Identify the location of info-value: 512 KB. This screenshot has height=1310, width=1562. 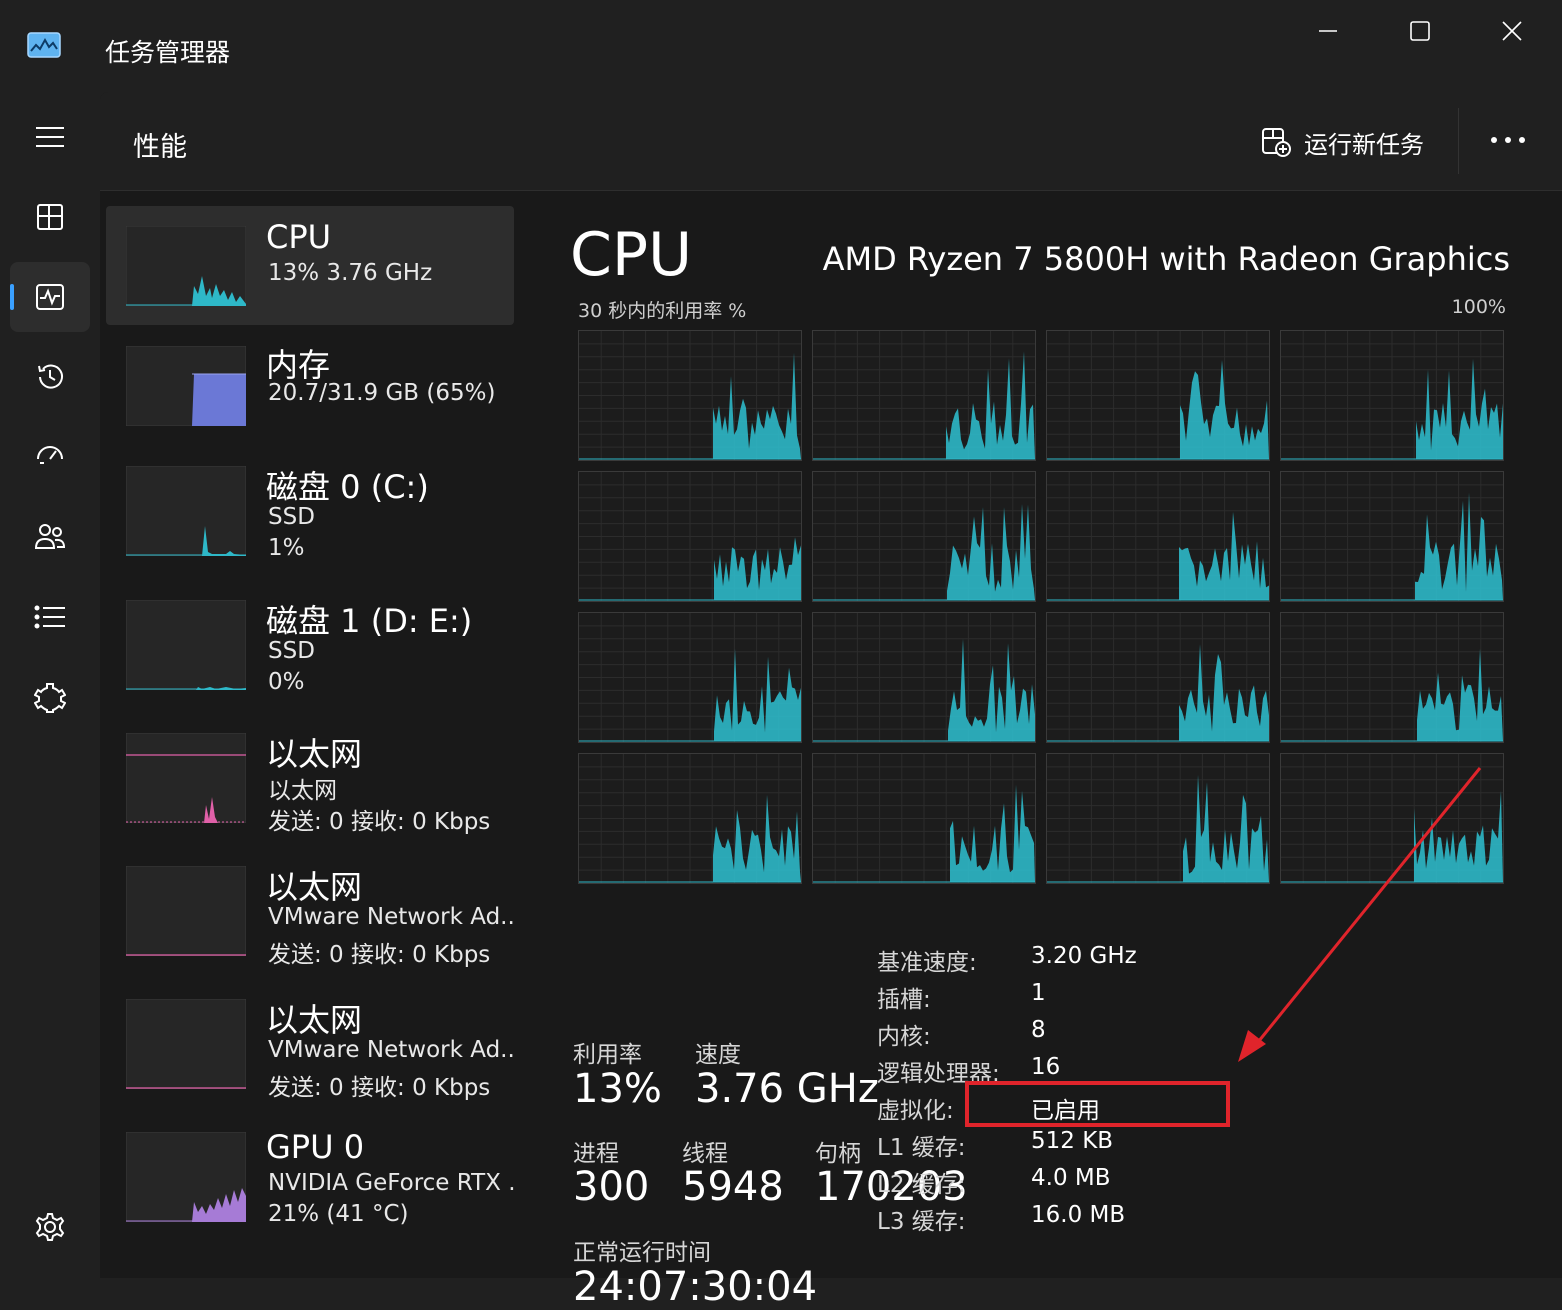
(1072, 1141).